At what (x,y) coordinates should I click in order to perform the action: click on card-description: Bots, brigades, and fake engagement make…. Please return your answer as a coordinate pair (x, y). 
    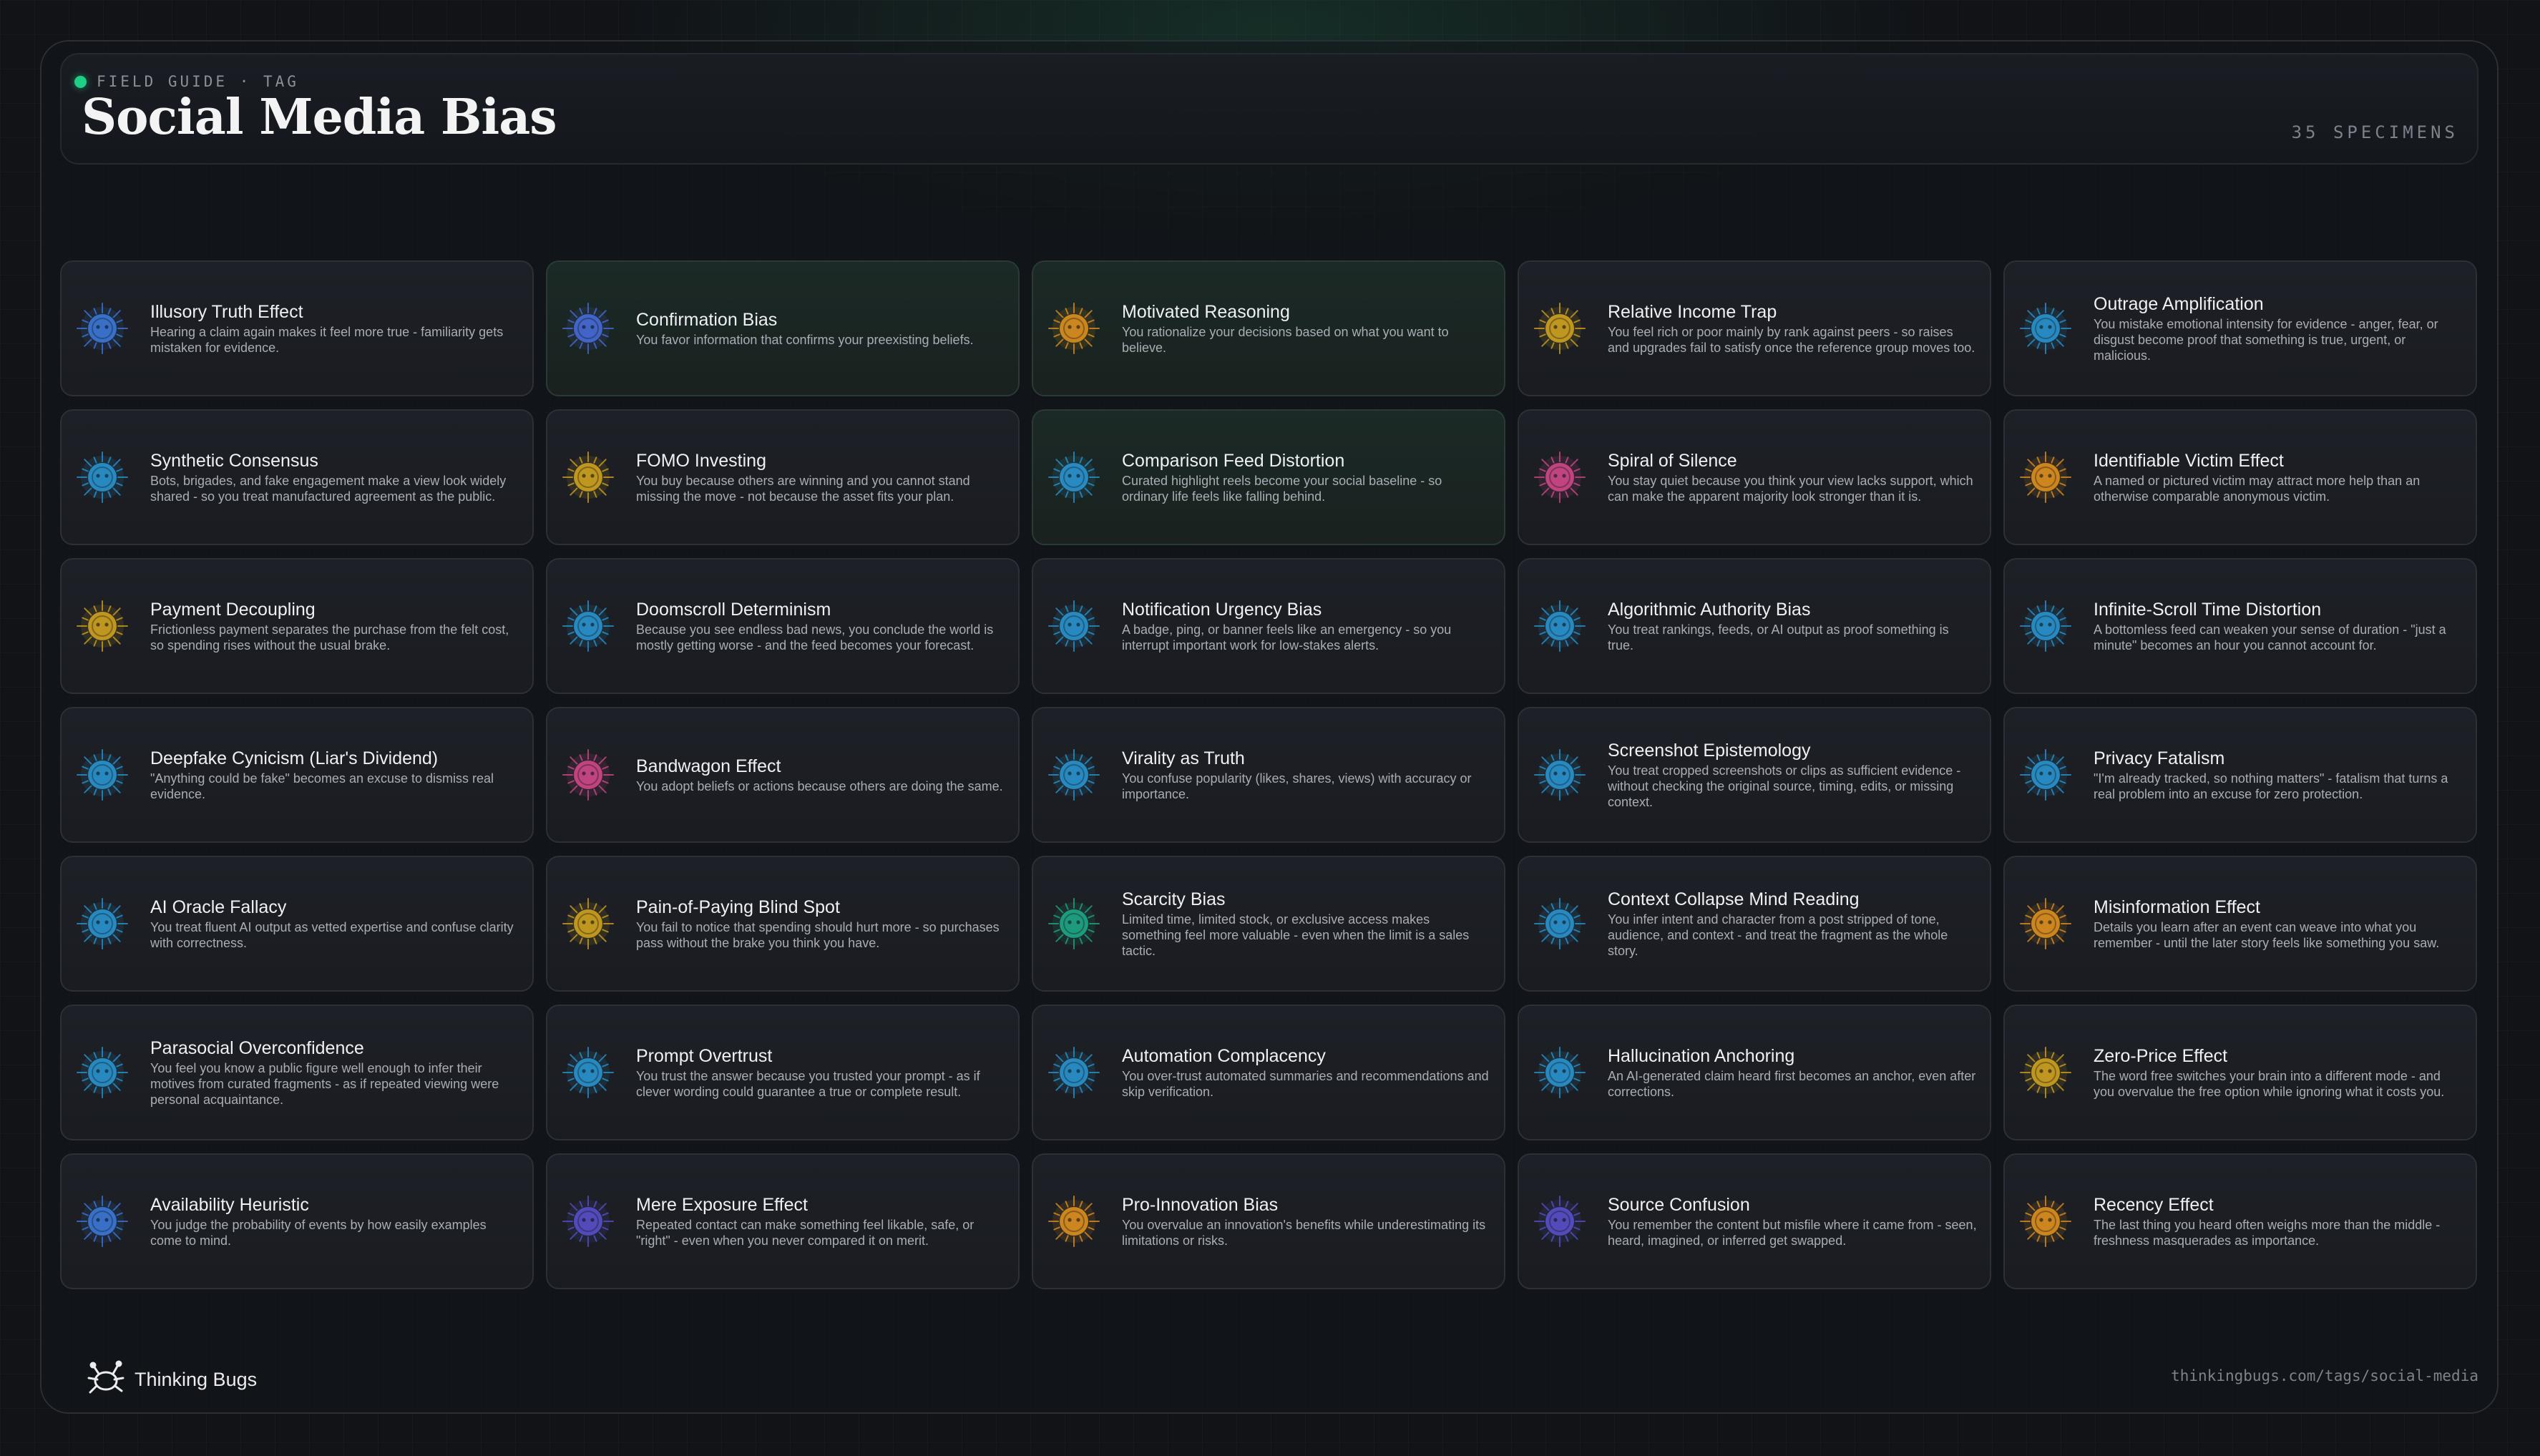
    Looking at the image, I should click on (328, 489).